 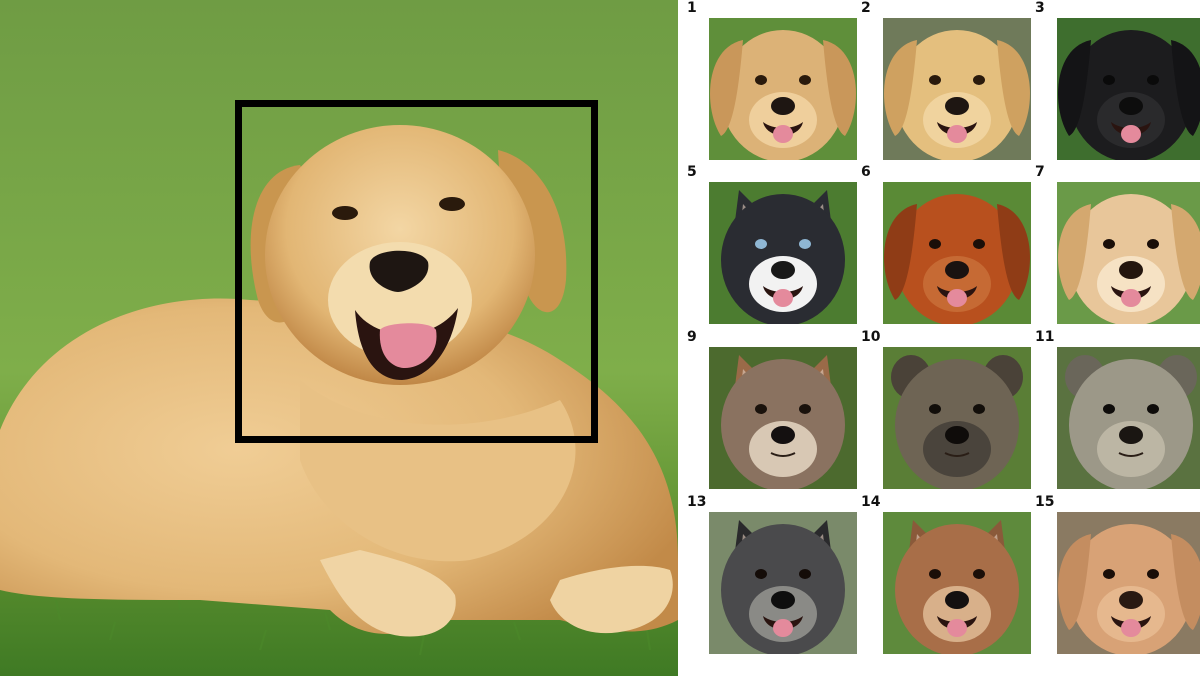 I want to click on grid-cell: 6, so click(x=942, y=246).